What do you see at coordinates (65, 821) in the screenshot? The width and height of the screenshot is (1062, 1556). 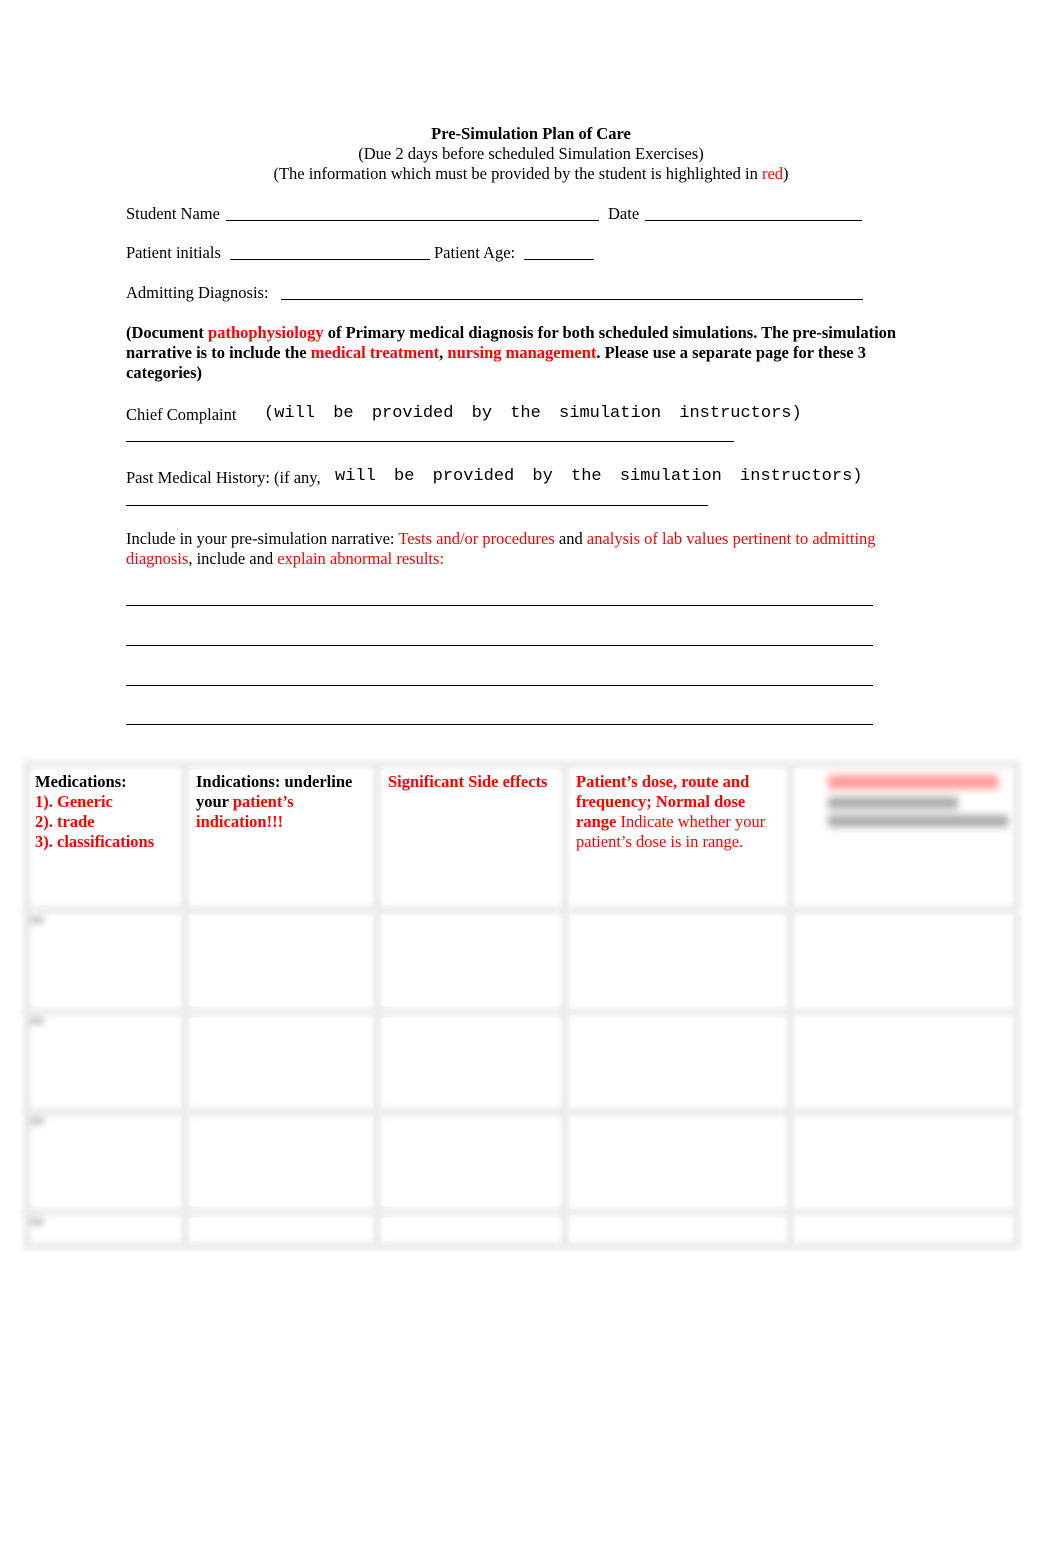 I see `medications-item-trade: 2). trade` at bounding box center [65, 821].